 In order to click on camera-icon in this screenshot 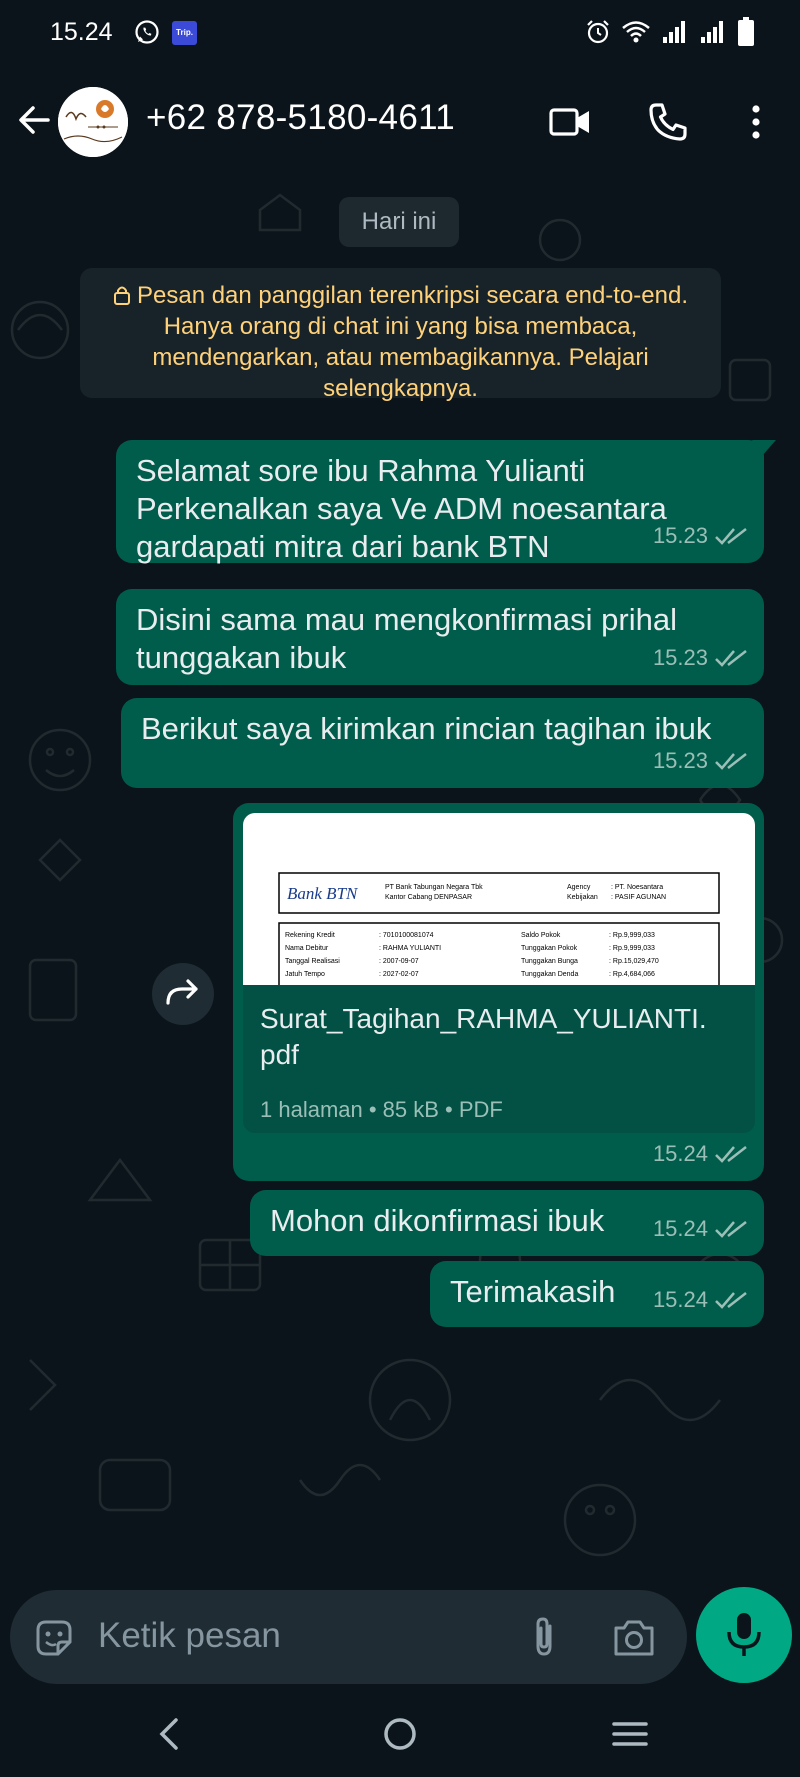, I will do `click(634, 1637)`.